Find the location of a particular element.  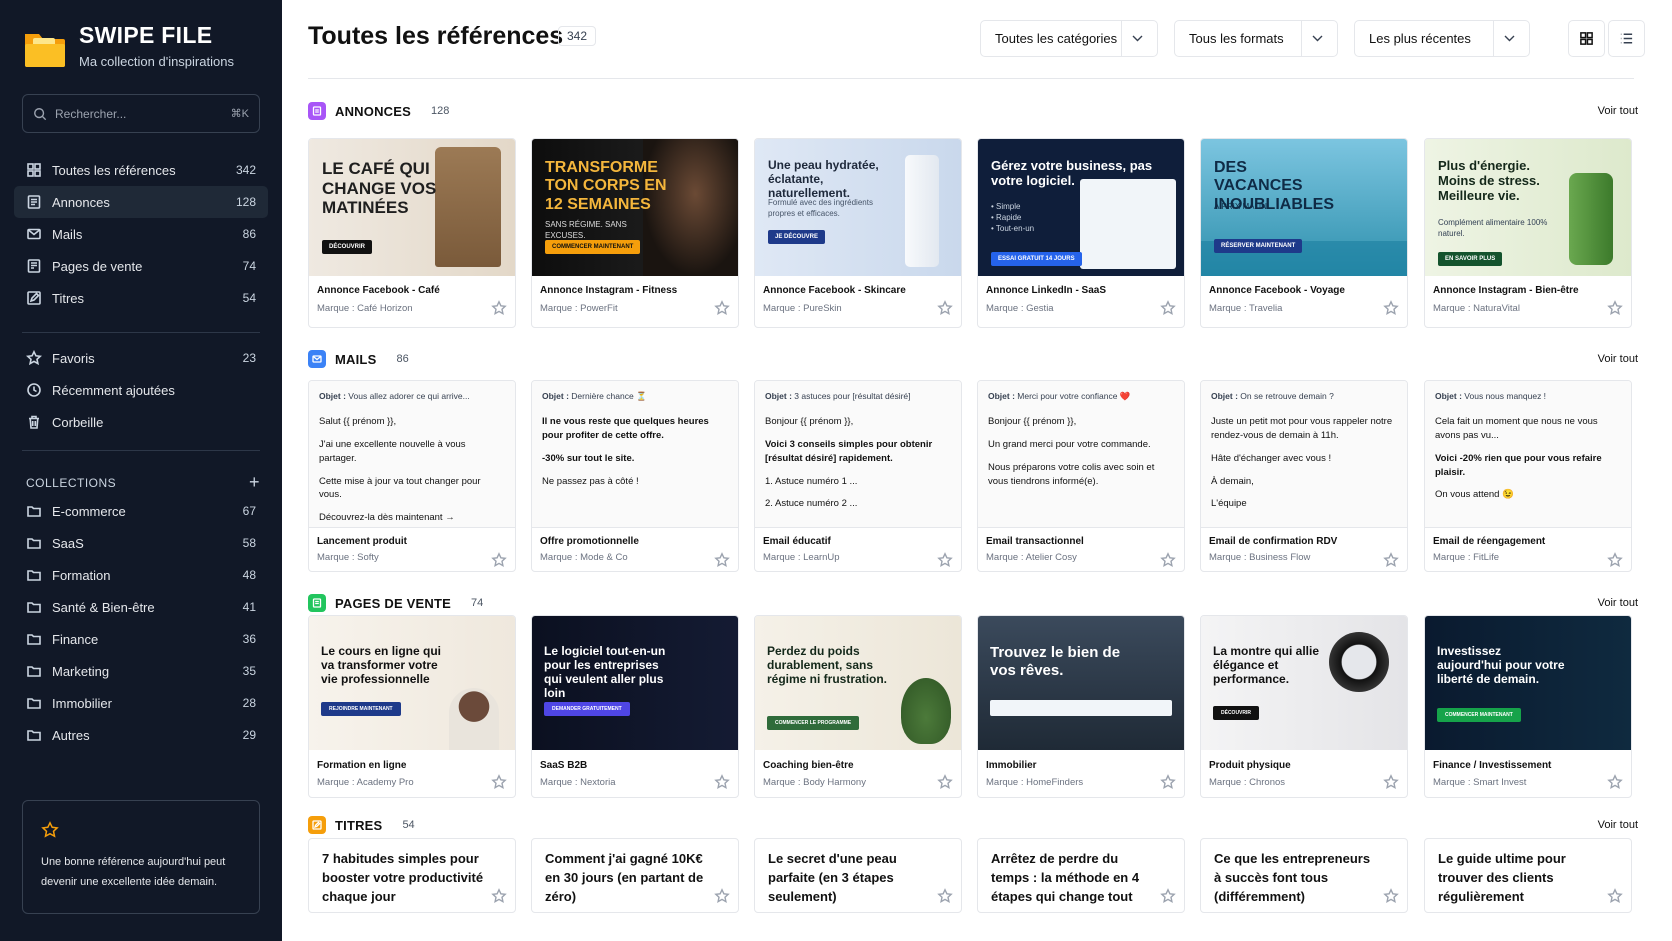

search-input: Rechercher... ⌘K is located at coordinates (141, 113).